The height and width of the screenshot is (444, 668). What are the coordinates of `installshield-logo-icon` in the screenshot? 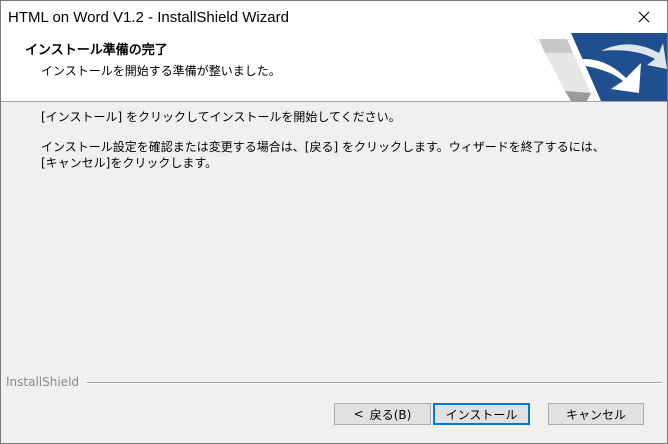 It's located at (599, 67).